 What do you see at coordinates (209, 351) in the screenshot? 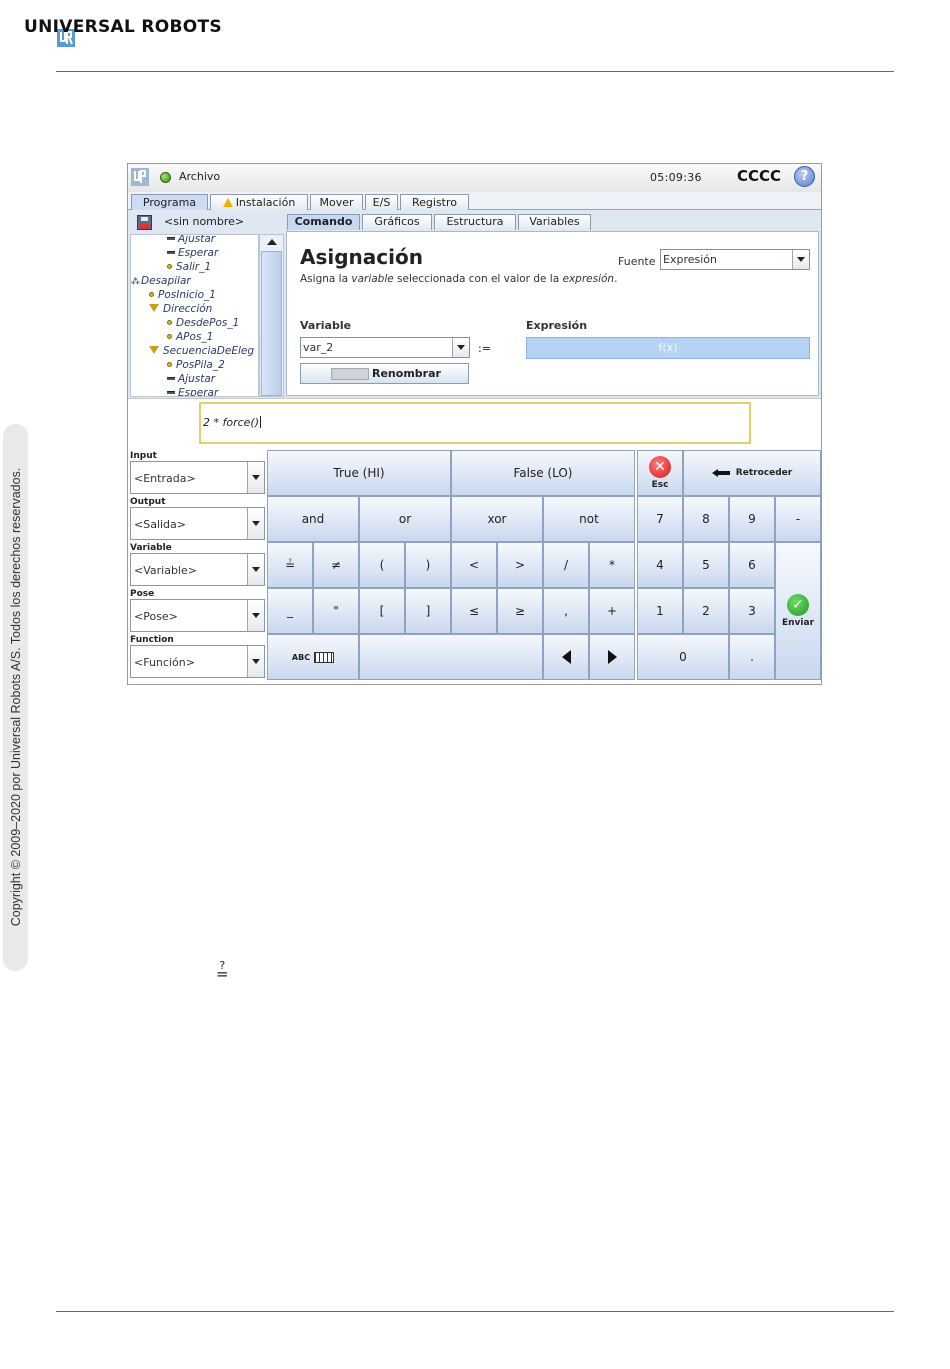
I see `tree-node-label: SecuenciaDeEleg` at bounding box center [209, 351].